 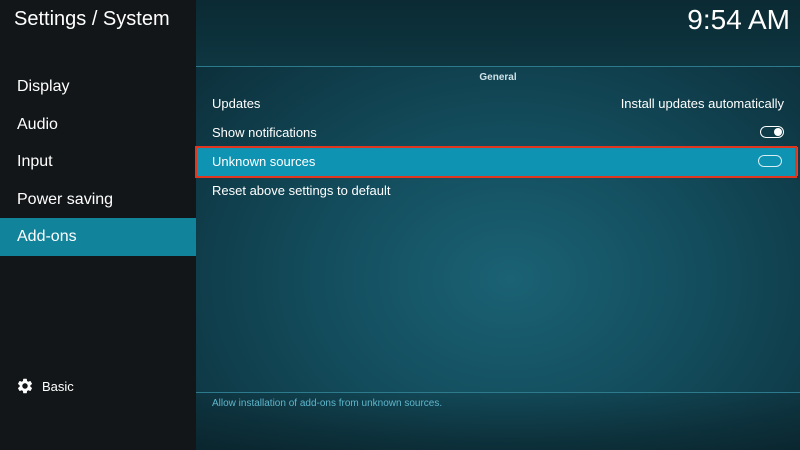 I want to click on setting-updates: Updates Install updates automatically, so click(x=498, y=103).